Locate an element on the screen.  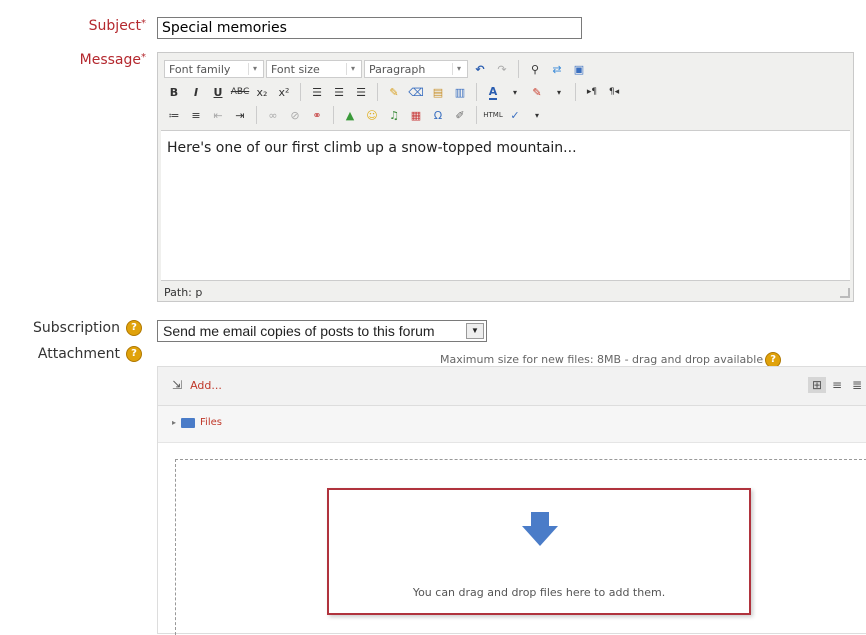
outdent-button: ⇤ is located at coordinates (218, 115).